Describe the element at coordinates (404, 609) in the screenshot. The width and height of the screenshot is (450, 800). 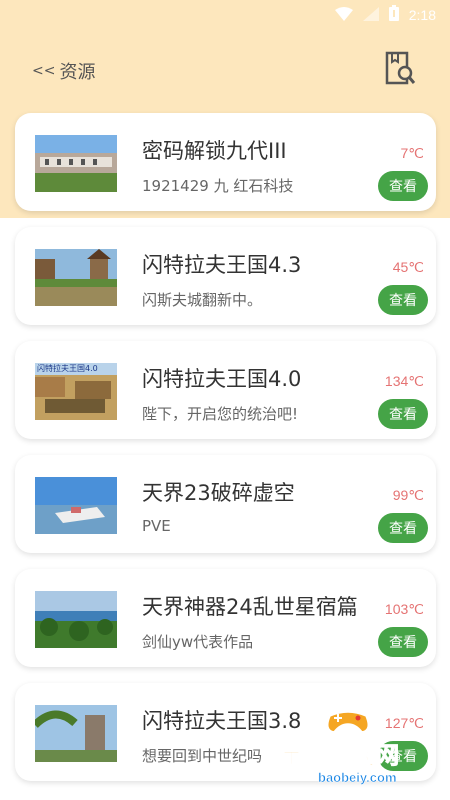
I see `item-temperature: 103℃` at that location.